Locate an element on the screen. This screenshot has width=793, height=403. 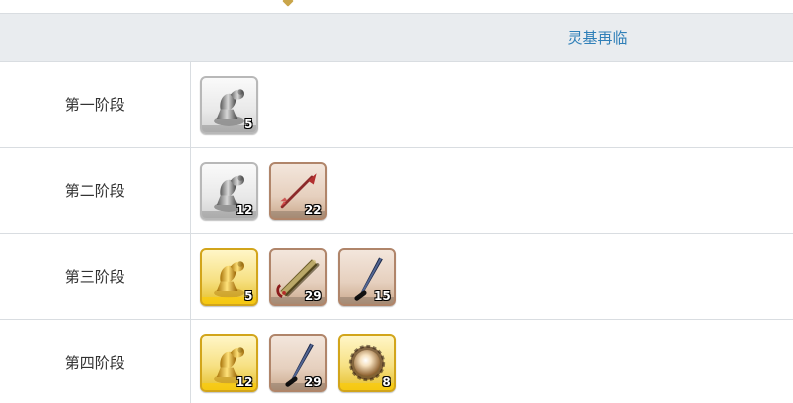
top-strip is located at coordinates (396, 6).